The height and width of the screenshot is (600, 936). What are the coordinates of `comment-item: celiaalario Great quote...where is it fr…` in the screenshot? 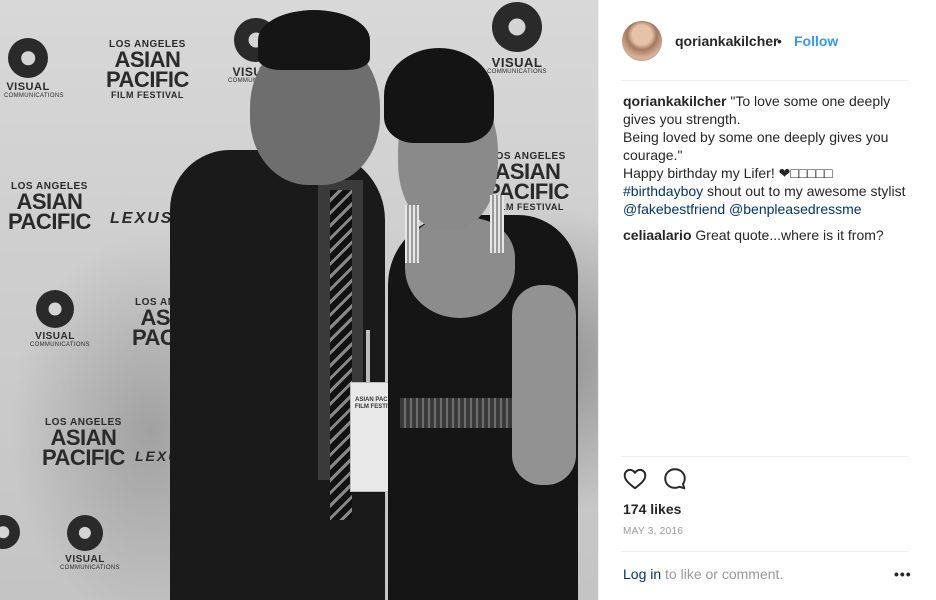 It's located at (769, 235).